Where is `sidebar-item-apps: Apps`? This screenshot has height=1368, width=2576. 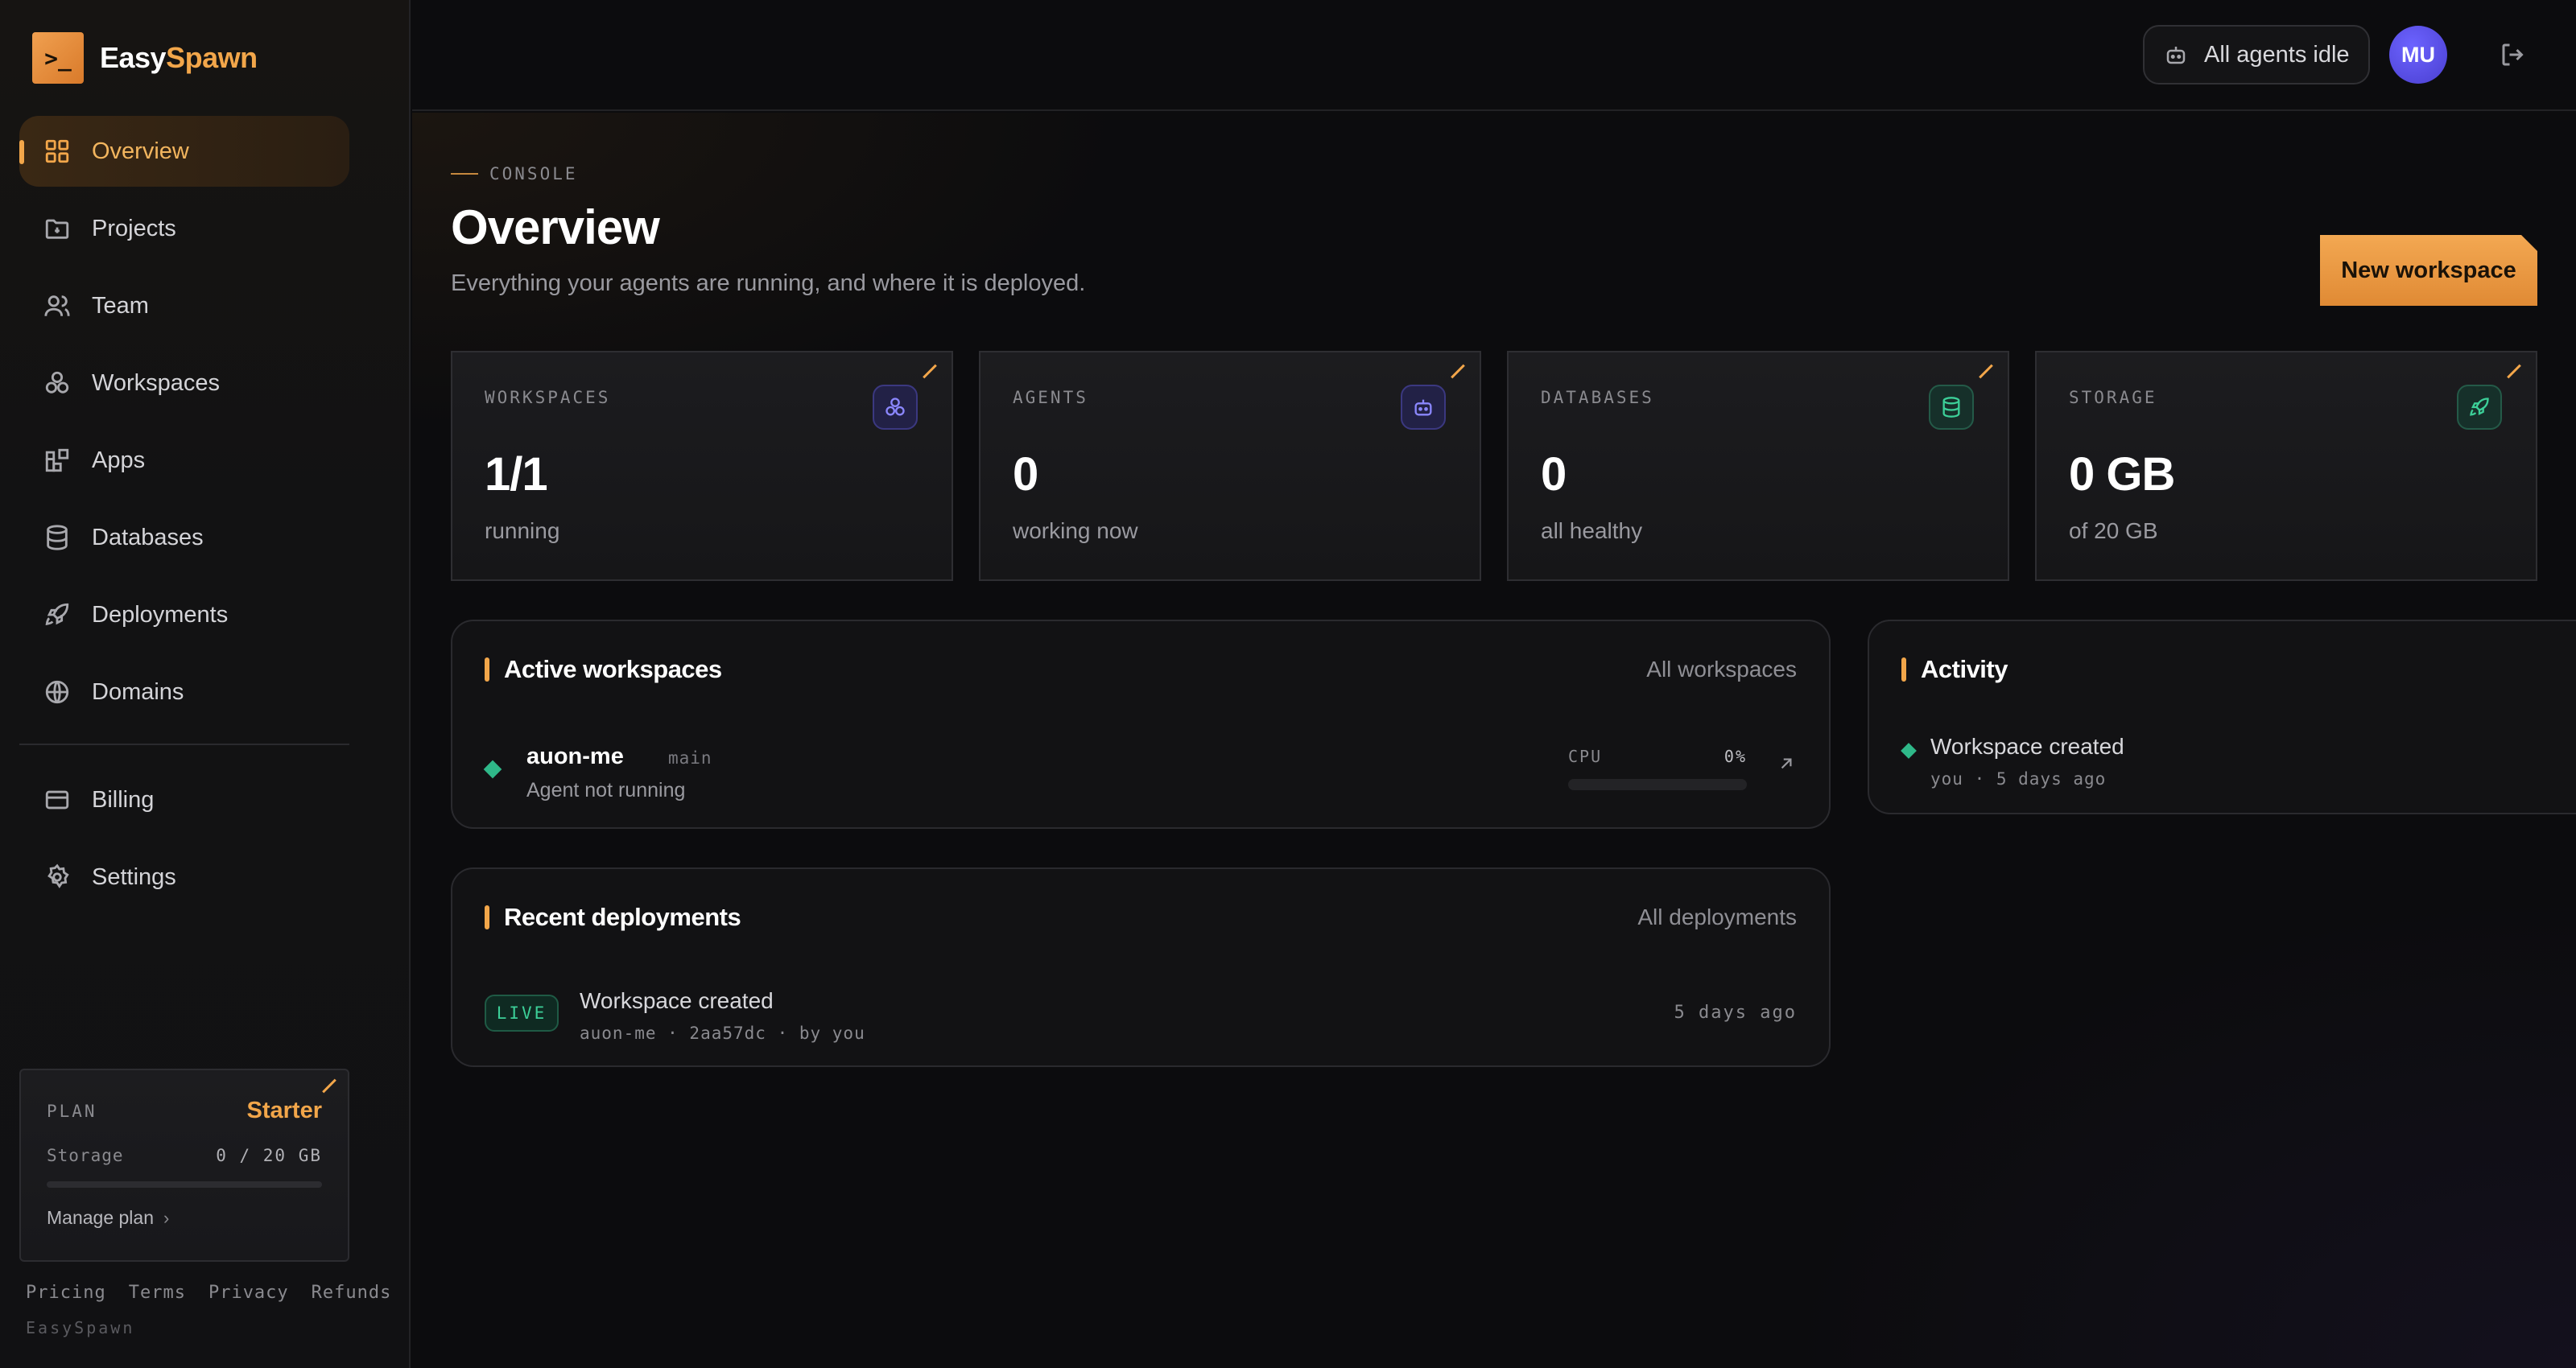
sidebar-item-apps: Apps is located at coordinates (184, 460).